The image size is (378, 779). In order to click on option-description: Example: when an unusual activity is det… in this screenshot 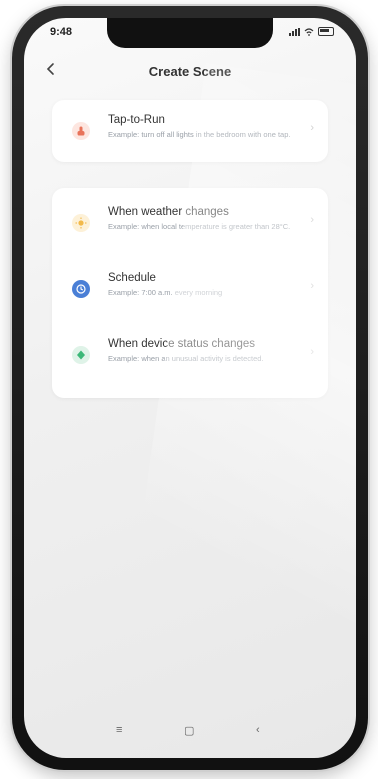, I will do `click(186, 358)`.